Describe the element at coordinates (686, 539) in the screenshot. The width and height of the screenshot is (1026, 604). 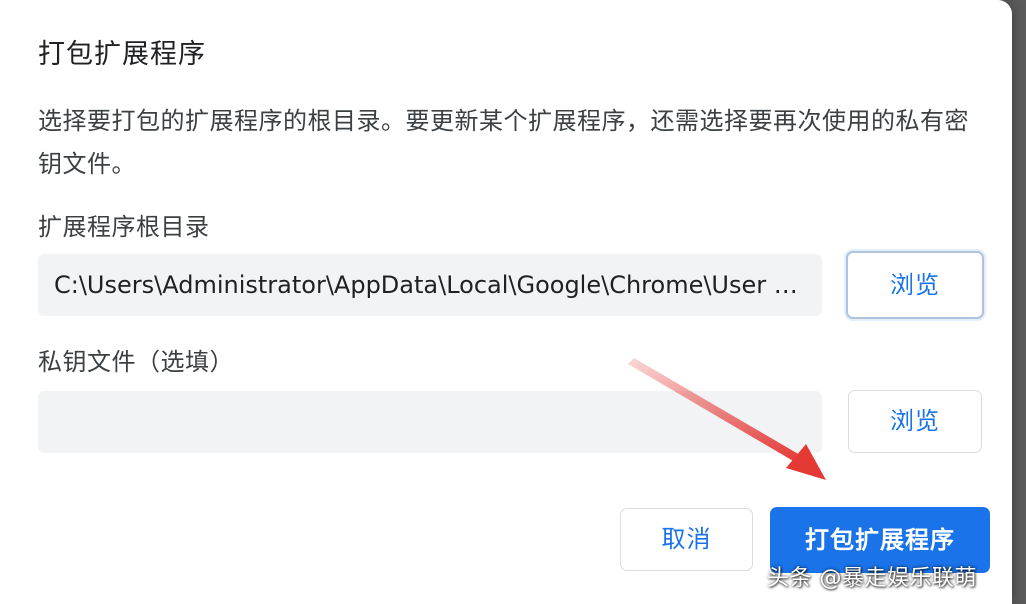
I see `cancel-button: 取消` at that location.